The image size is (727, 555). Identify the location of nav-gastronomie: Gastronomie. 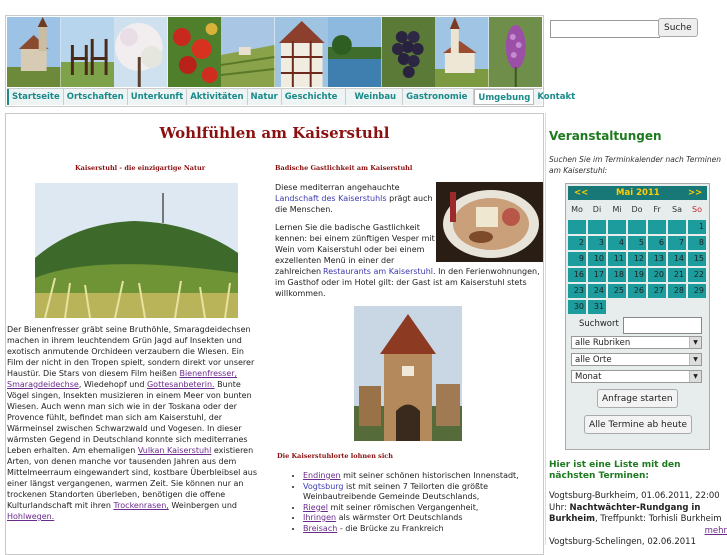
(439, 97).